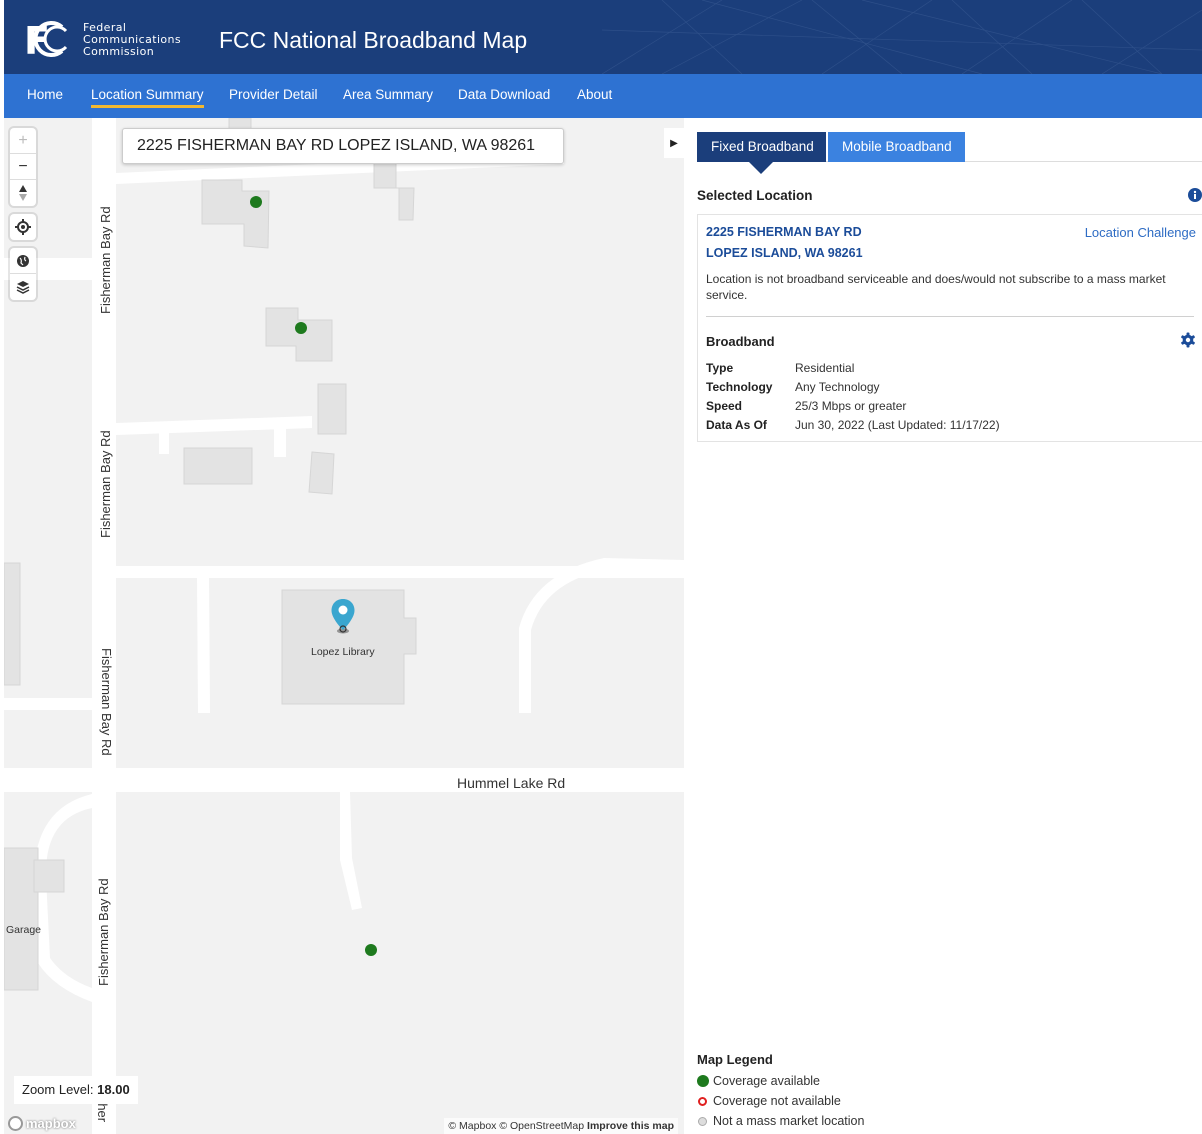 This screenshot has width=1202, height=1134. What do you see at coordinates (147, 97) in the screenshot?
I see `nav-location-summary: Location Summary` at bounding box center [147, 97].